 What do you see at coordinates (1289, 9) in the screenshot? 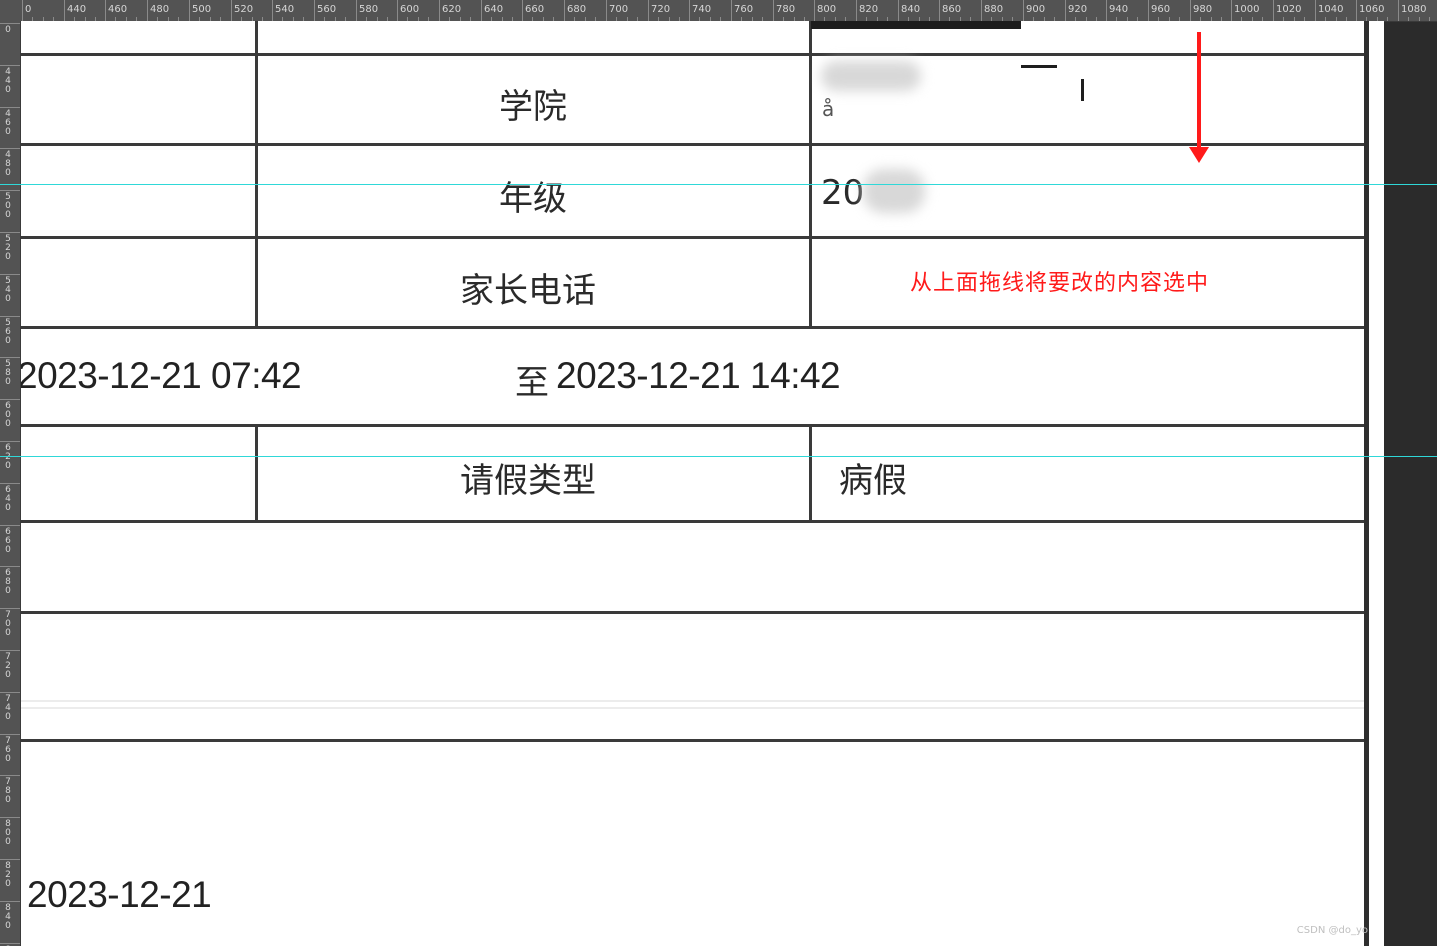
I see `ruler-label: 1020` at bounding box center [1289, 9].